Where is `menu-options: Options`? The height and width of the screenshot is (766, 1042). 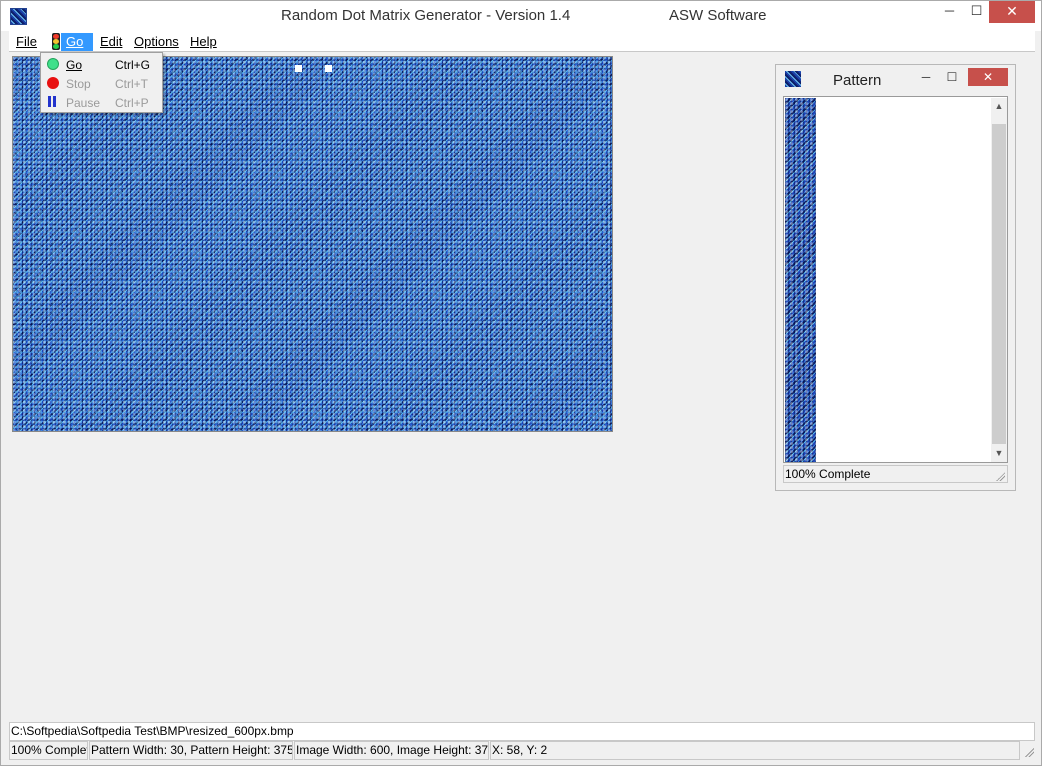 menu-options: Options is located at coordinates (156, 42).